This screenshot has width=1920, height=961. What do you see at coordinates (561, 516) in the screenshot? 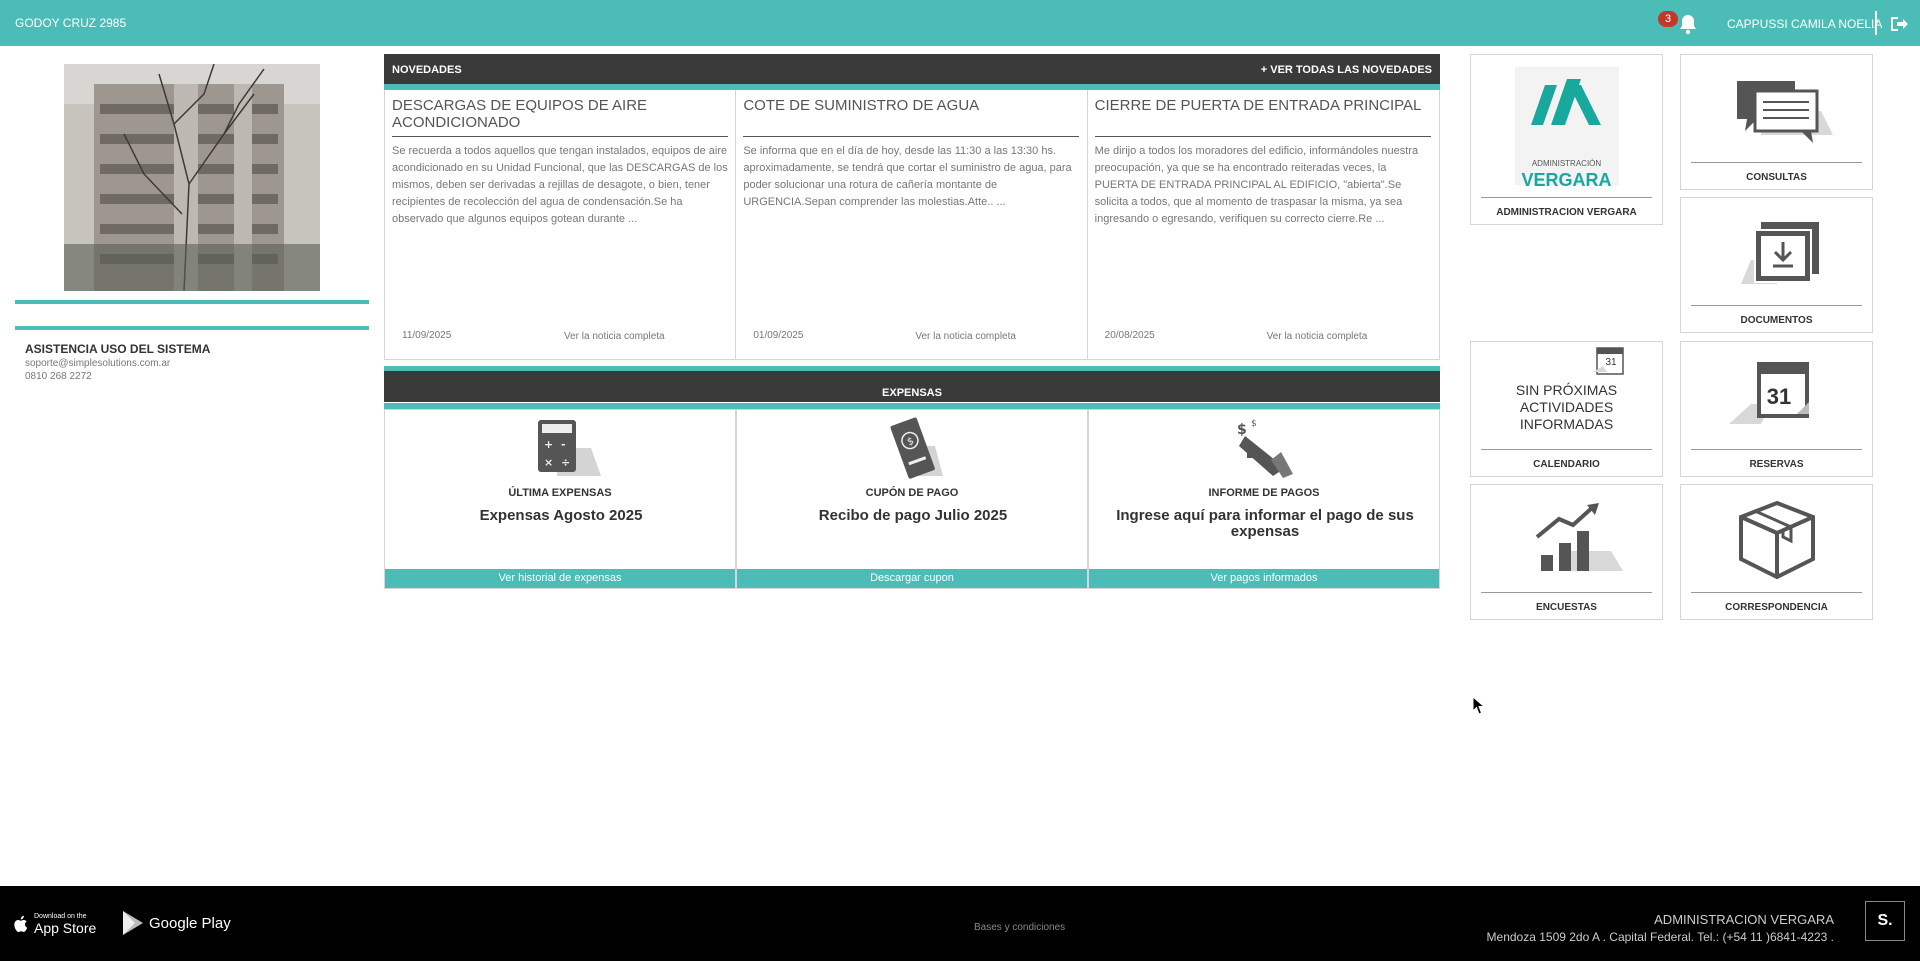
I see `last-expensas-value: Expensas Agosto 2025` at bounding box center [561, 516].